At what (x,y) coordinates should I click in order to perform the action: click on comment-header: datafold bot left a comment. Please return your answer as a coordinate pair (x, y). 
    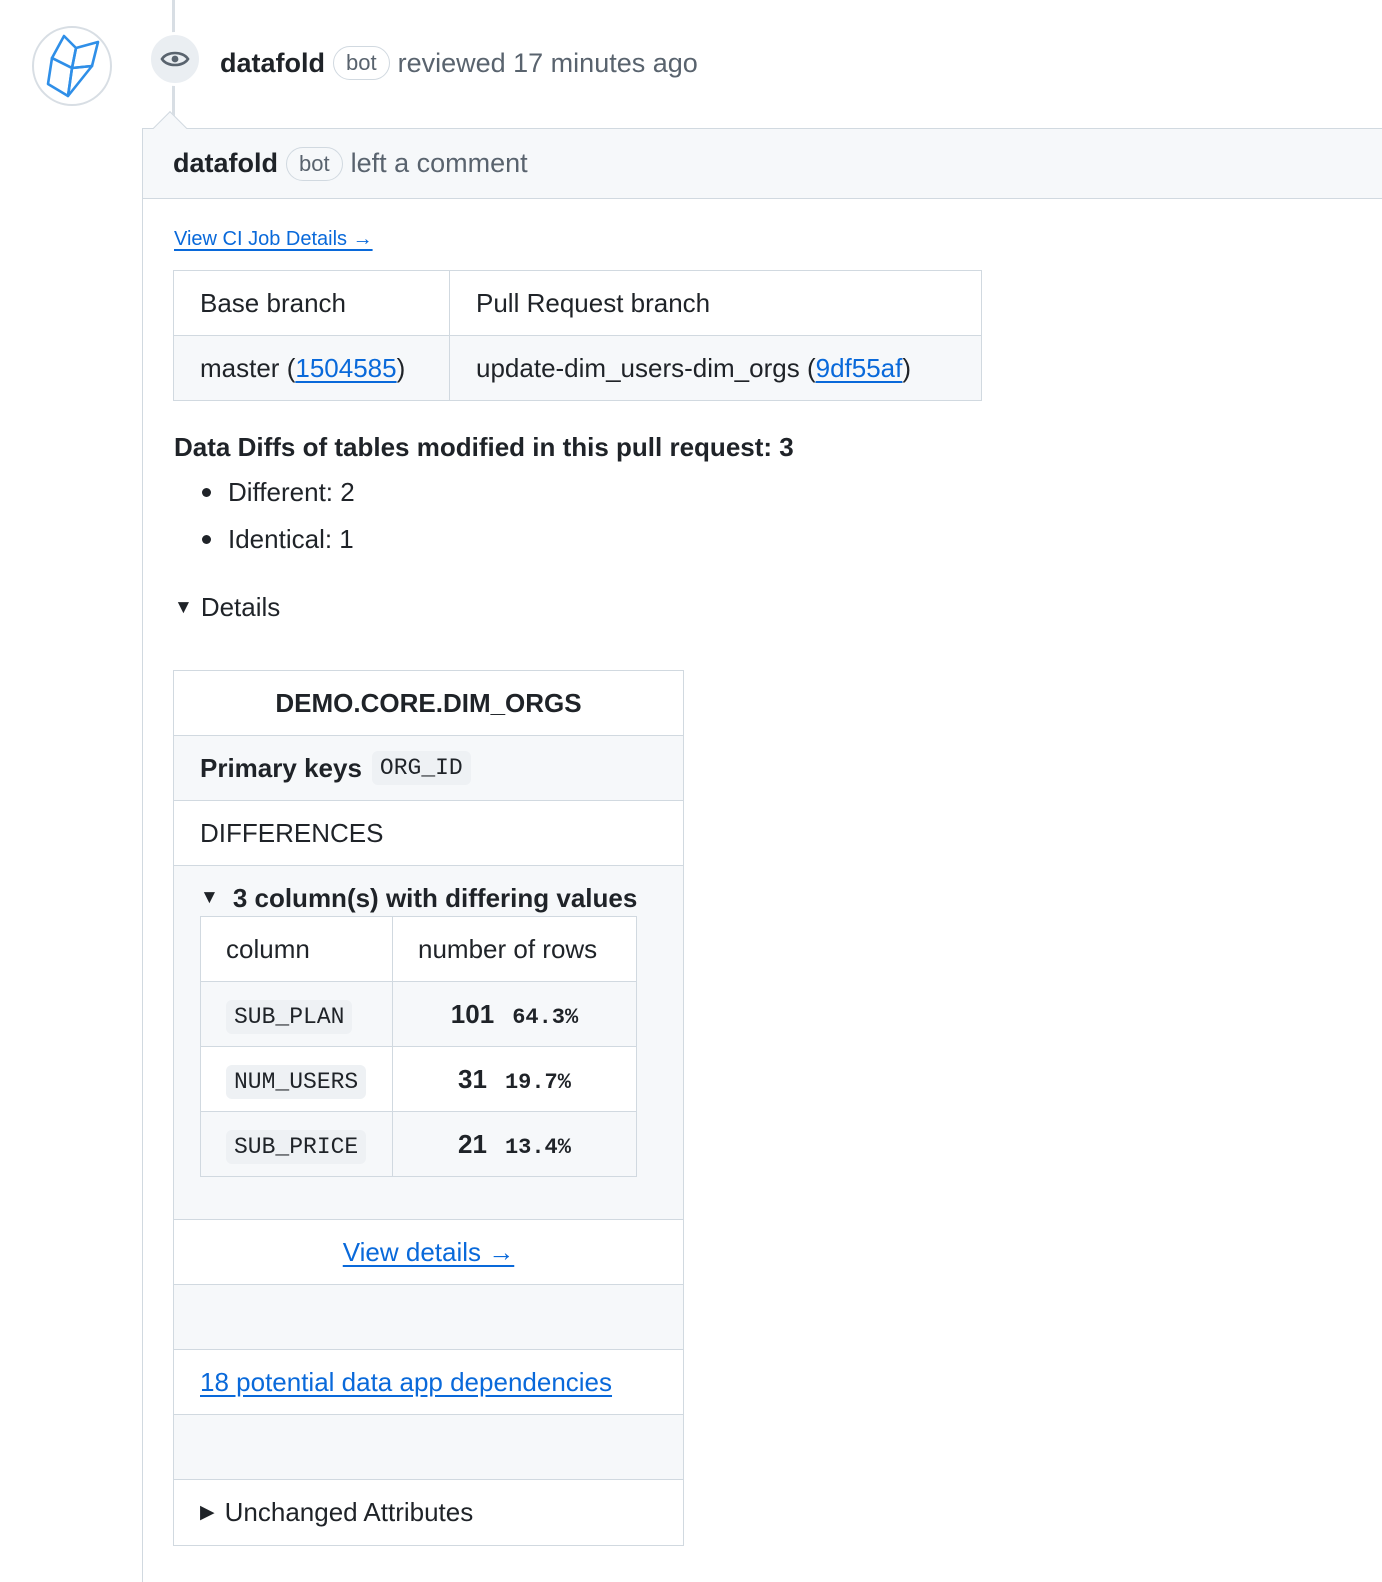
    Looking at the image, I should click on (762, 164).